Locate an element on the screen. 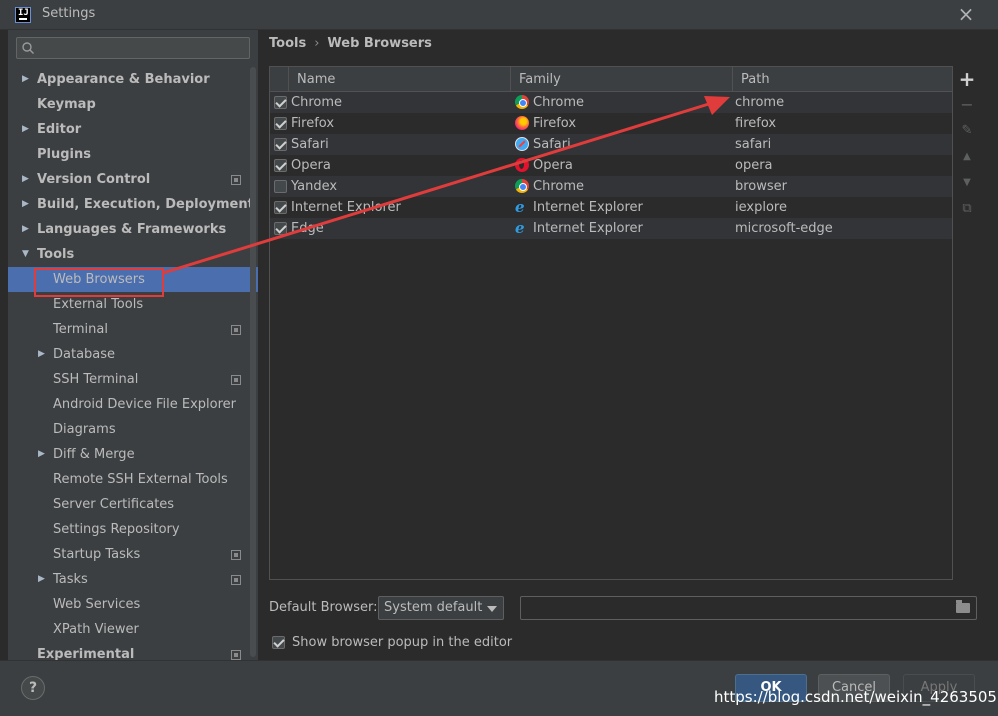 The image size is (998, 716). sidebar-item-label: Web Services is located at coordinates (97, 604).